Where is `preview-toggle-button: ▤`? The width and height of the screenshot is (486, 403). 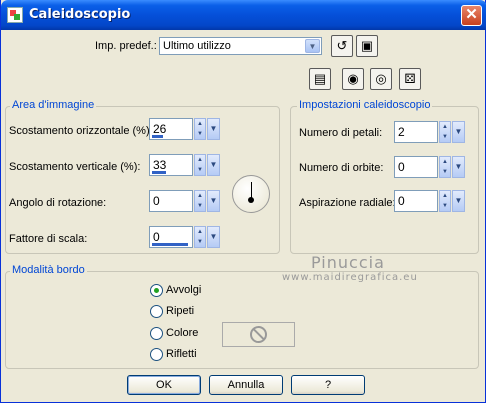
preview-toggle-button: ▤ is located at coordinates (320, 79).